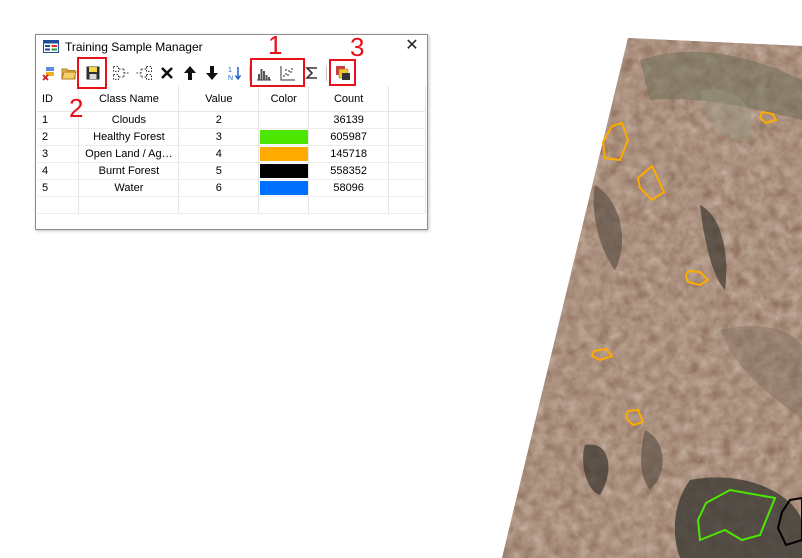  I want to click on cell-id: 5, so click(58, 188).